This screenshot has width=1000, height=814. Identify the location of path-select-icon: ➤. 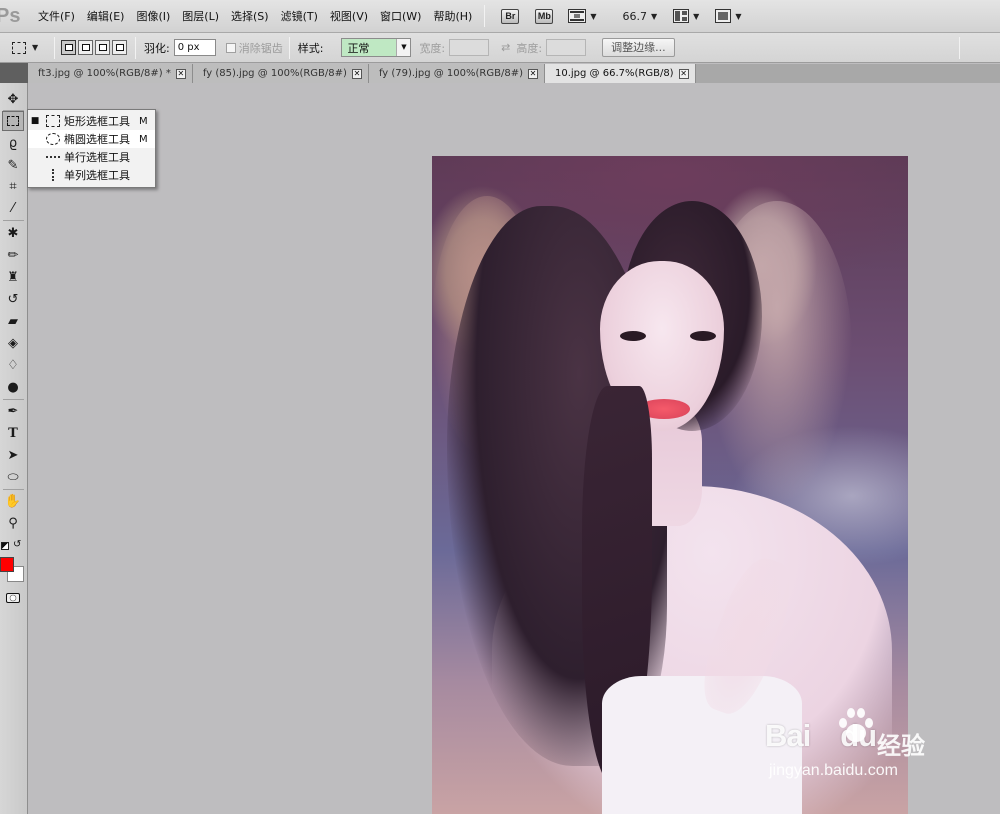
(13, 455).